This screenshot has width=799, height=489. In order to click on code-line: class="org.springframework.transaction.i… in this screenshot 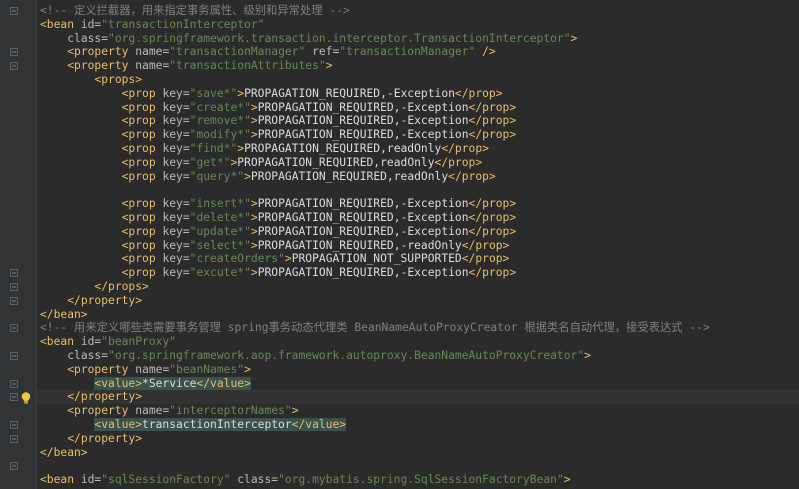, I will do `click(419, 39)`.